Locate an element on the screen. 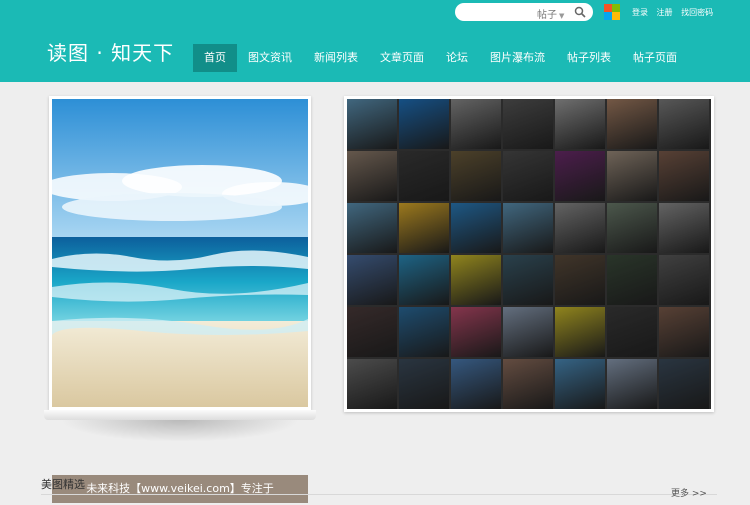  search-type-label: 帖子 is located at coordinates (547, 15).